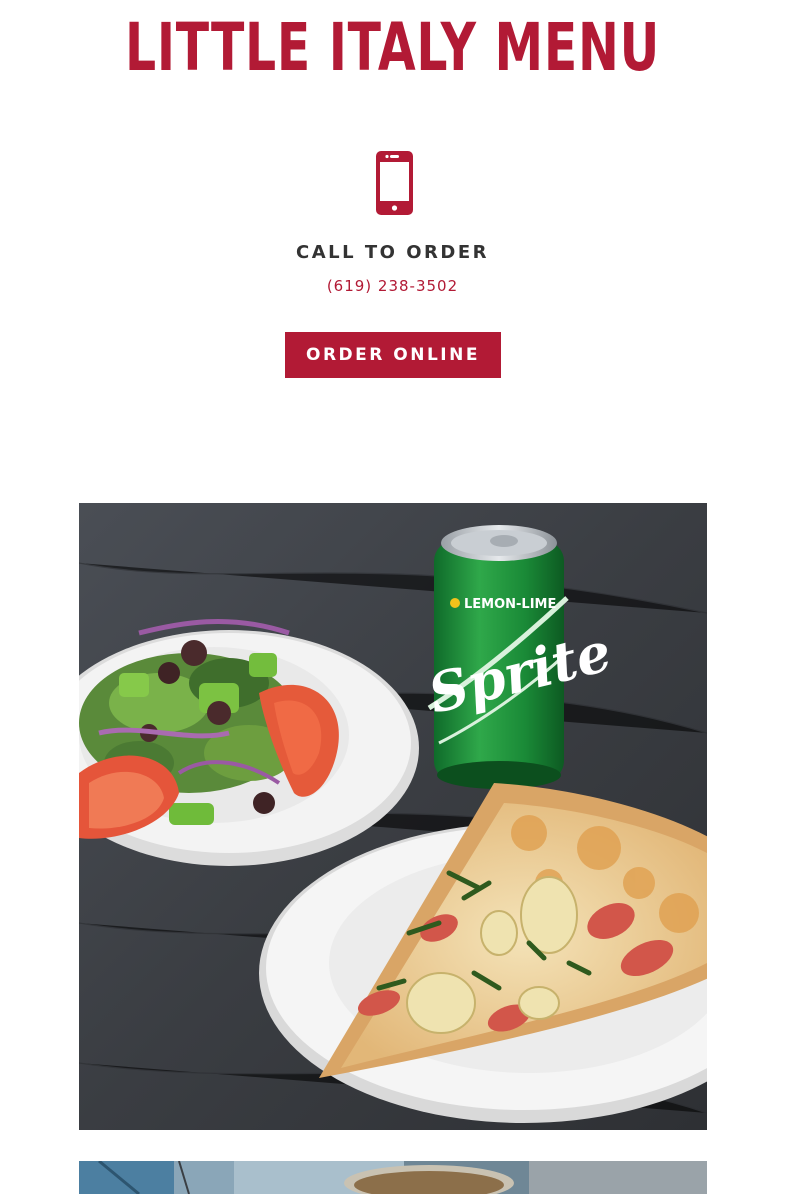  Describe the element at coordinates (392, 286) in the screenshot. I see `phone-number-link: (619) 238-3502` at that location.